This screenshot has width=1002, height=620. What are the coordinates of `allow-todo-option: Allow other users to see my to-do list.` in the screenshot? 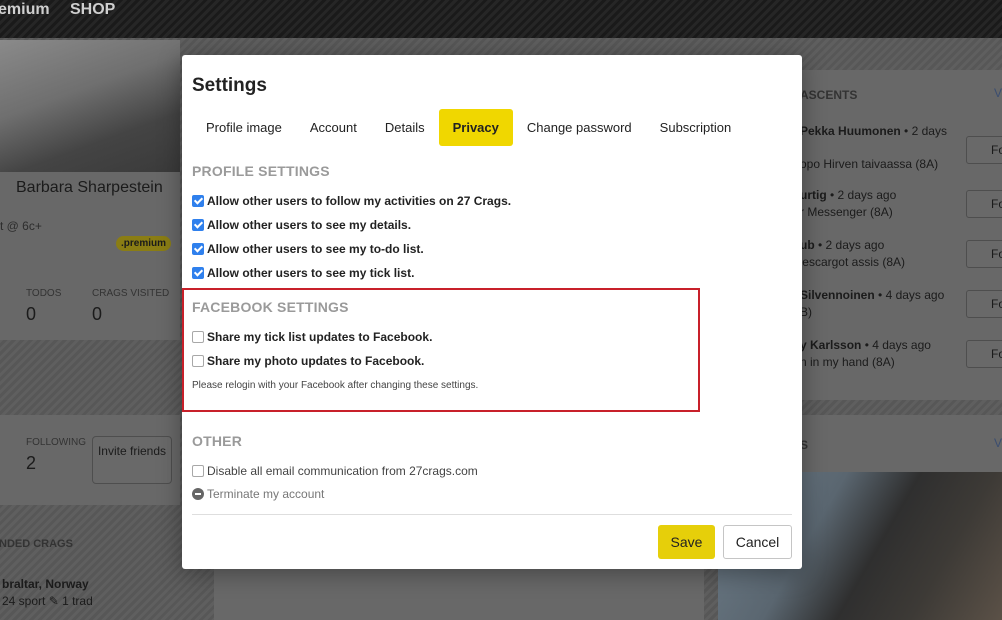 It's located at (308, 249).